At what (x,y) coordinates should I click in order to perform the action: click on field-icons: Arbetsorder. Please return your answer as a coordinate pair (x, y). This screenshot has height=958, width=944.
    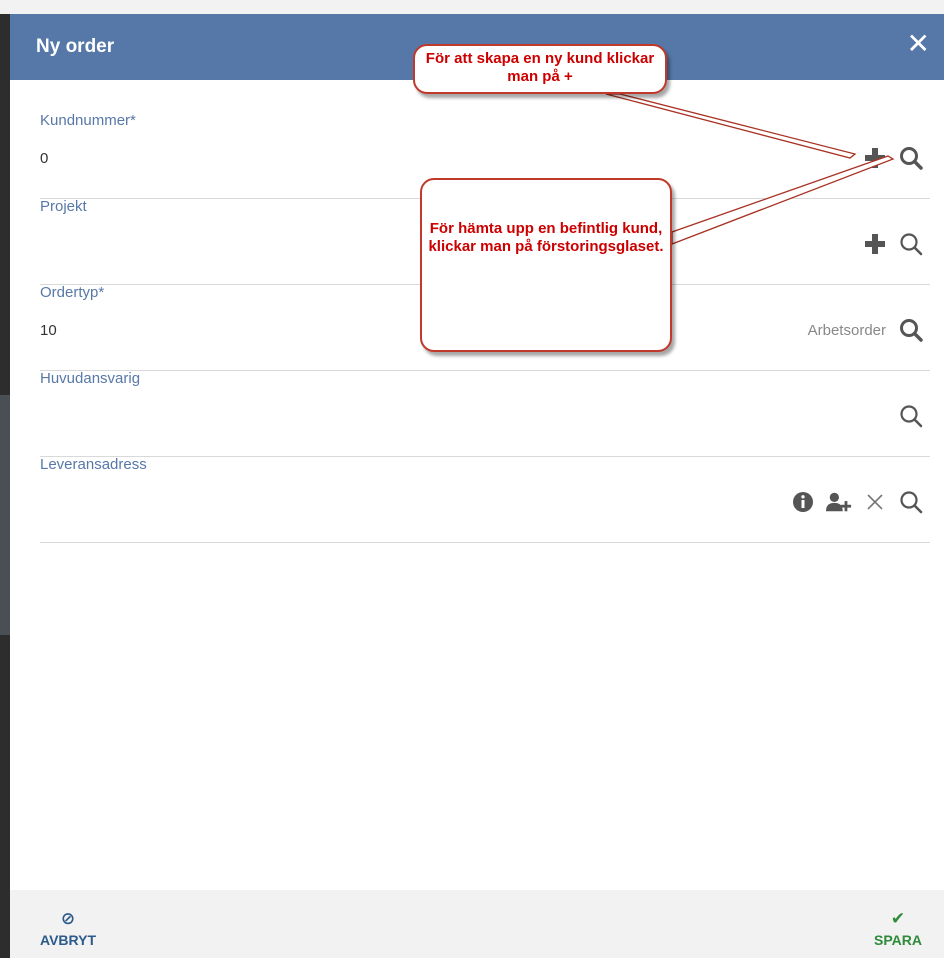
    Looking at the image, I should click on (866, 330).